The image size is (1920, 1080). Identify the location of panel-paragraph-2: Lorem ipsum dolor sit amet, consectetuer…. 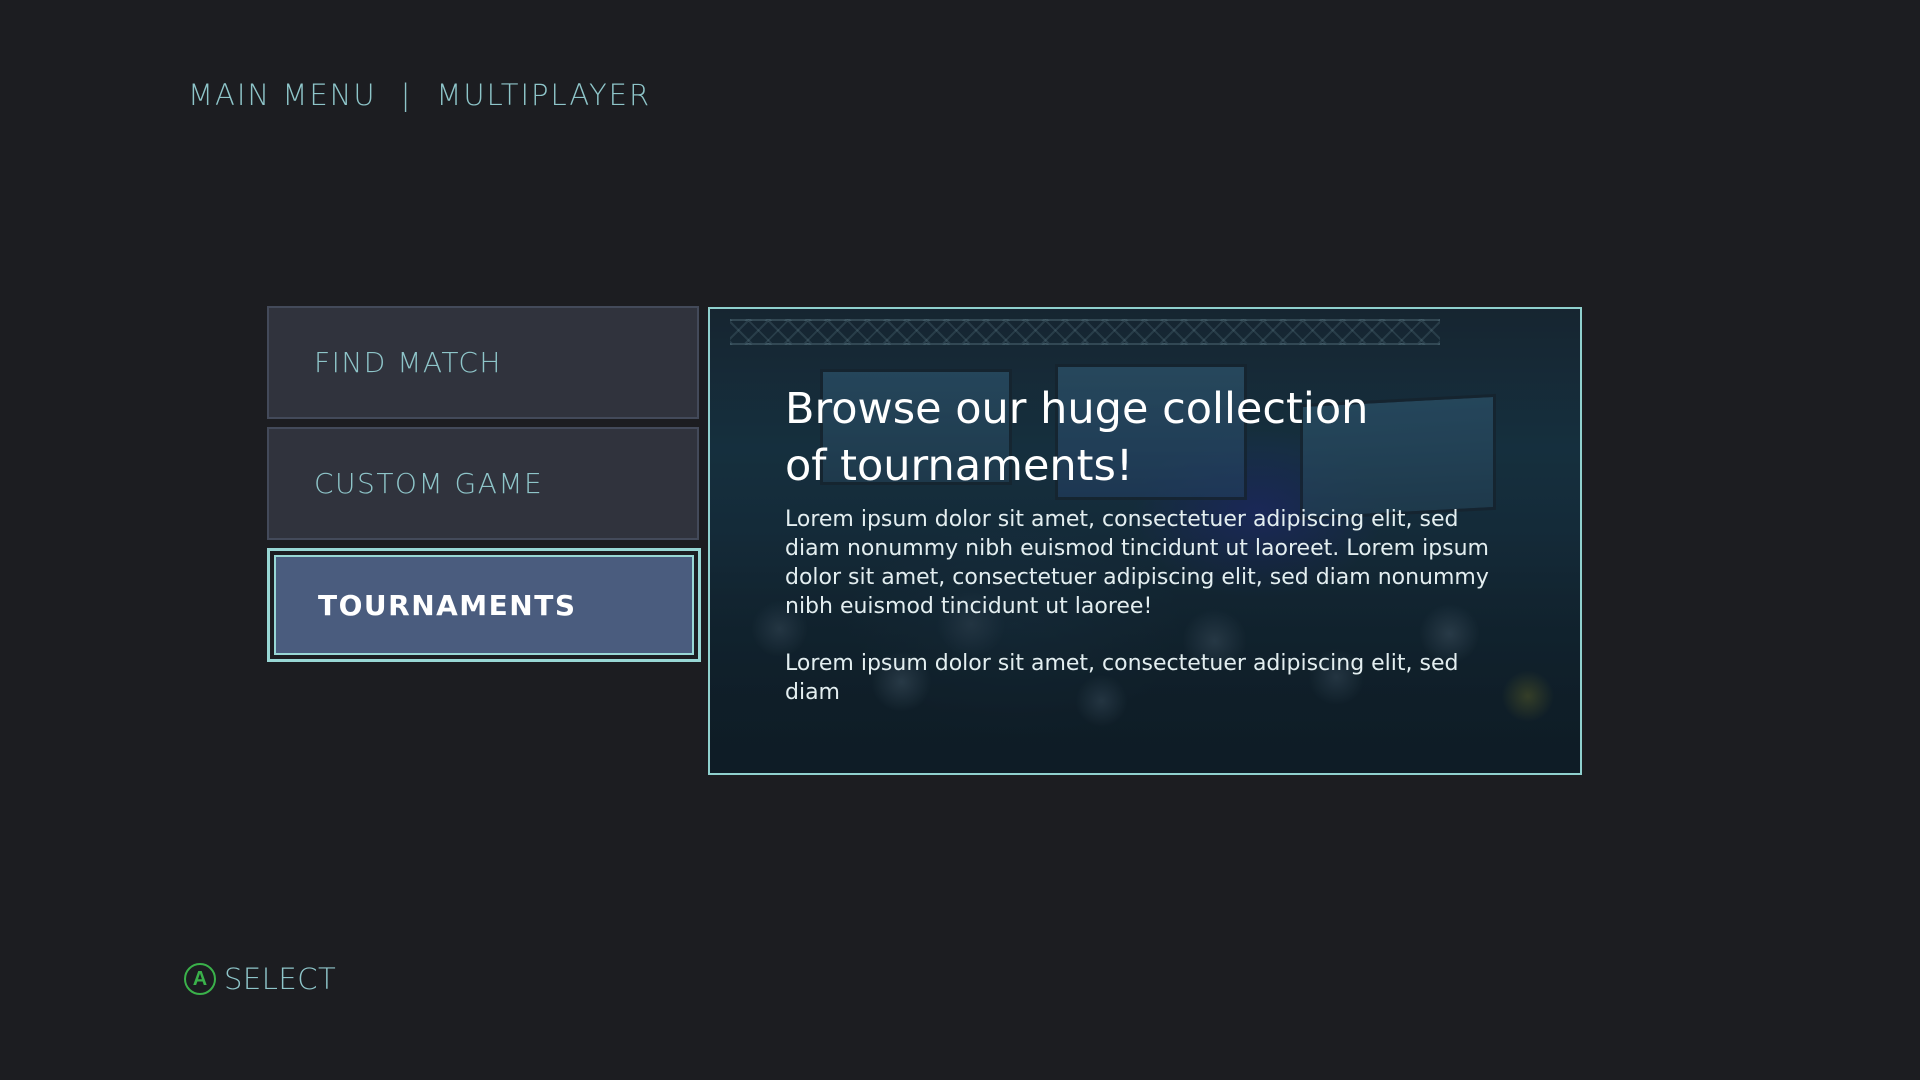
(1122, 678).